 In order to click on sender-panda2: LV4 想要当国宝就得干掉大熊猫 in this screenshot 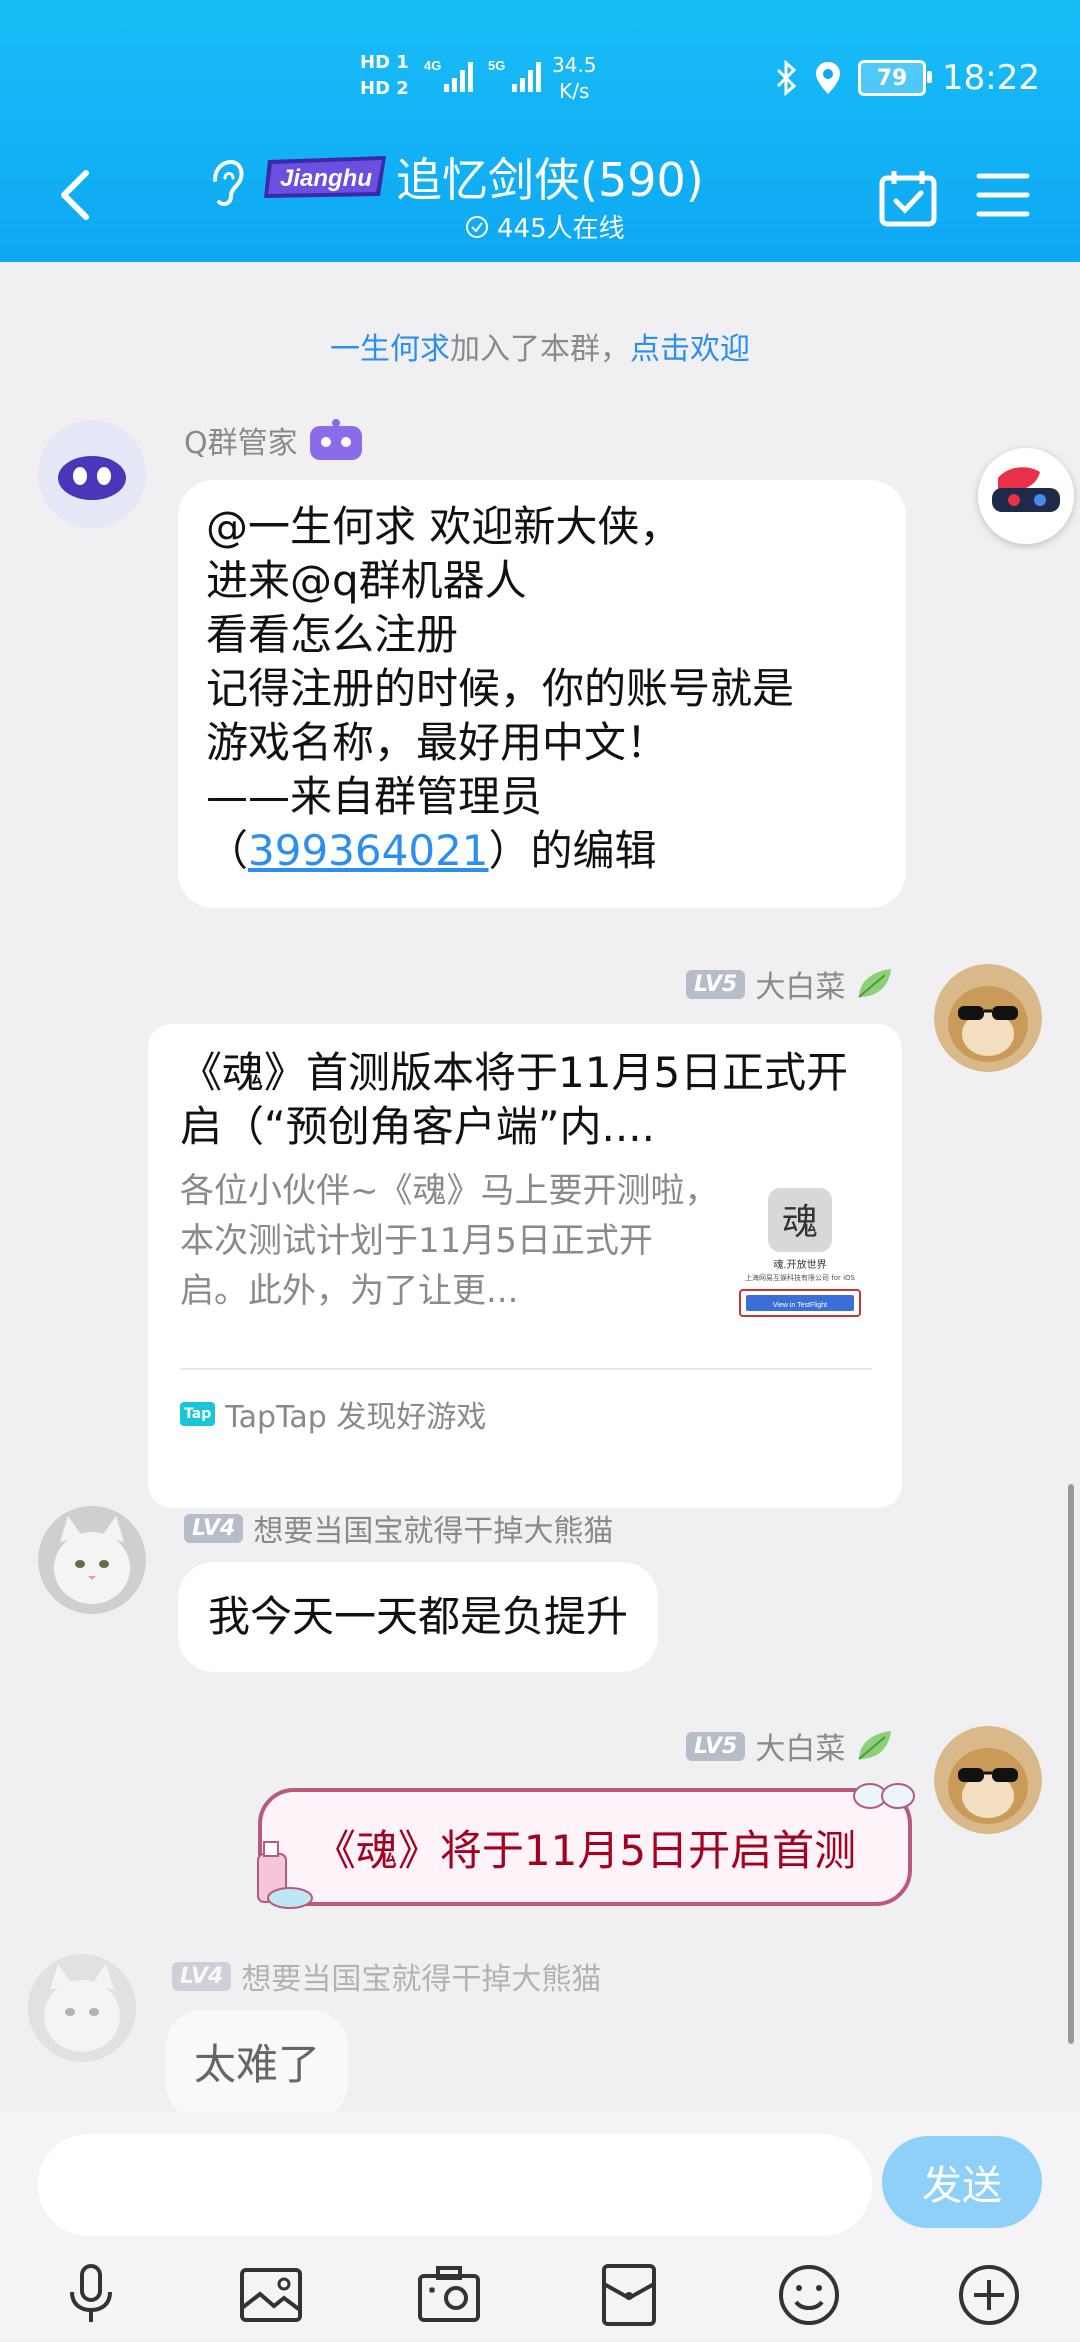, I will do `click(386, 1976)`.